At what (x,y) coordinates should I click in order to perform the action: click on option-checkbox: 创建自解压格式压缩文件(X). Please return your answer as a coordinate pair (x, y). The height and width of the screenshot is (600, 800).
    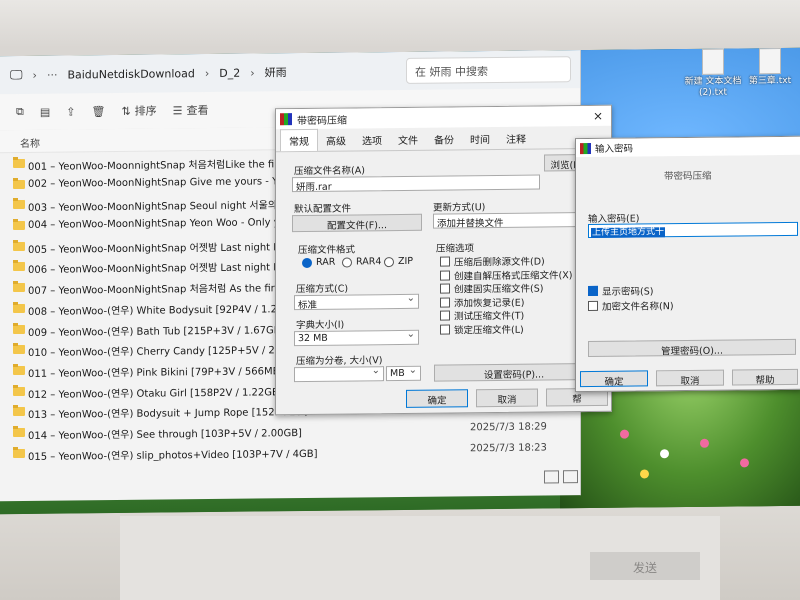
    Looking at the image, I should click on (506, 274).